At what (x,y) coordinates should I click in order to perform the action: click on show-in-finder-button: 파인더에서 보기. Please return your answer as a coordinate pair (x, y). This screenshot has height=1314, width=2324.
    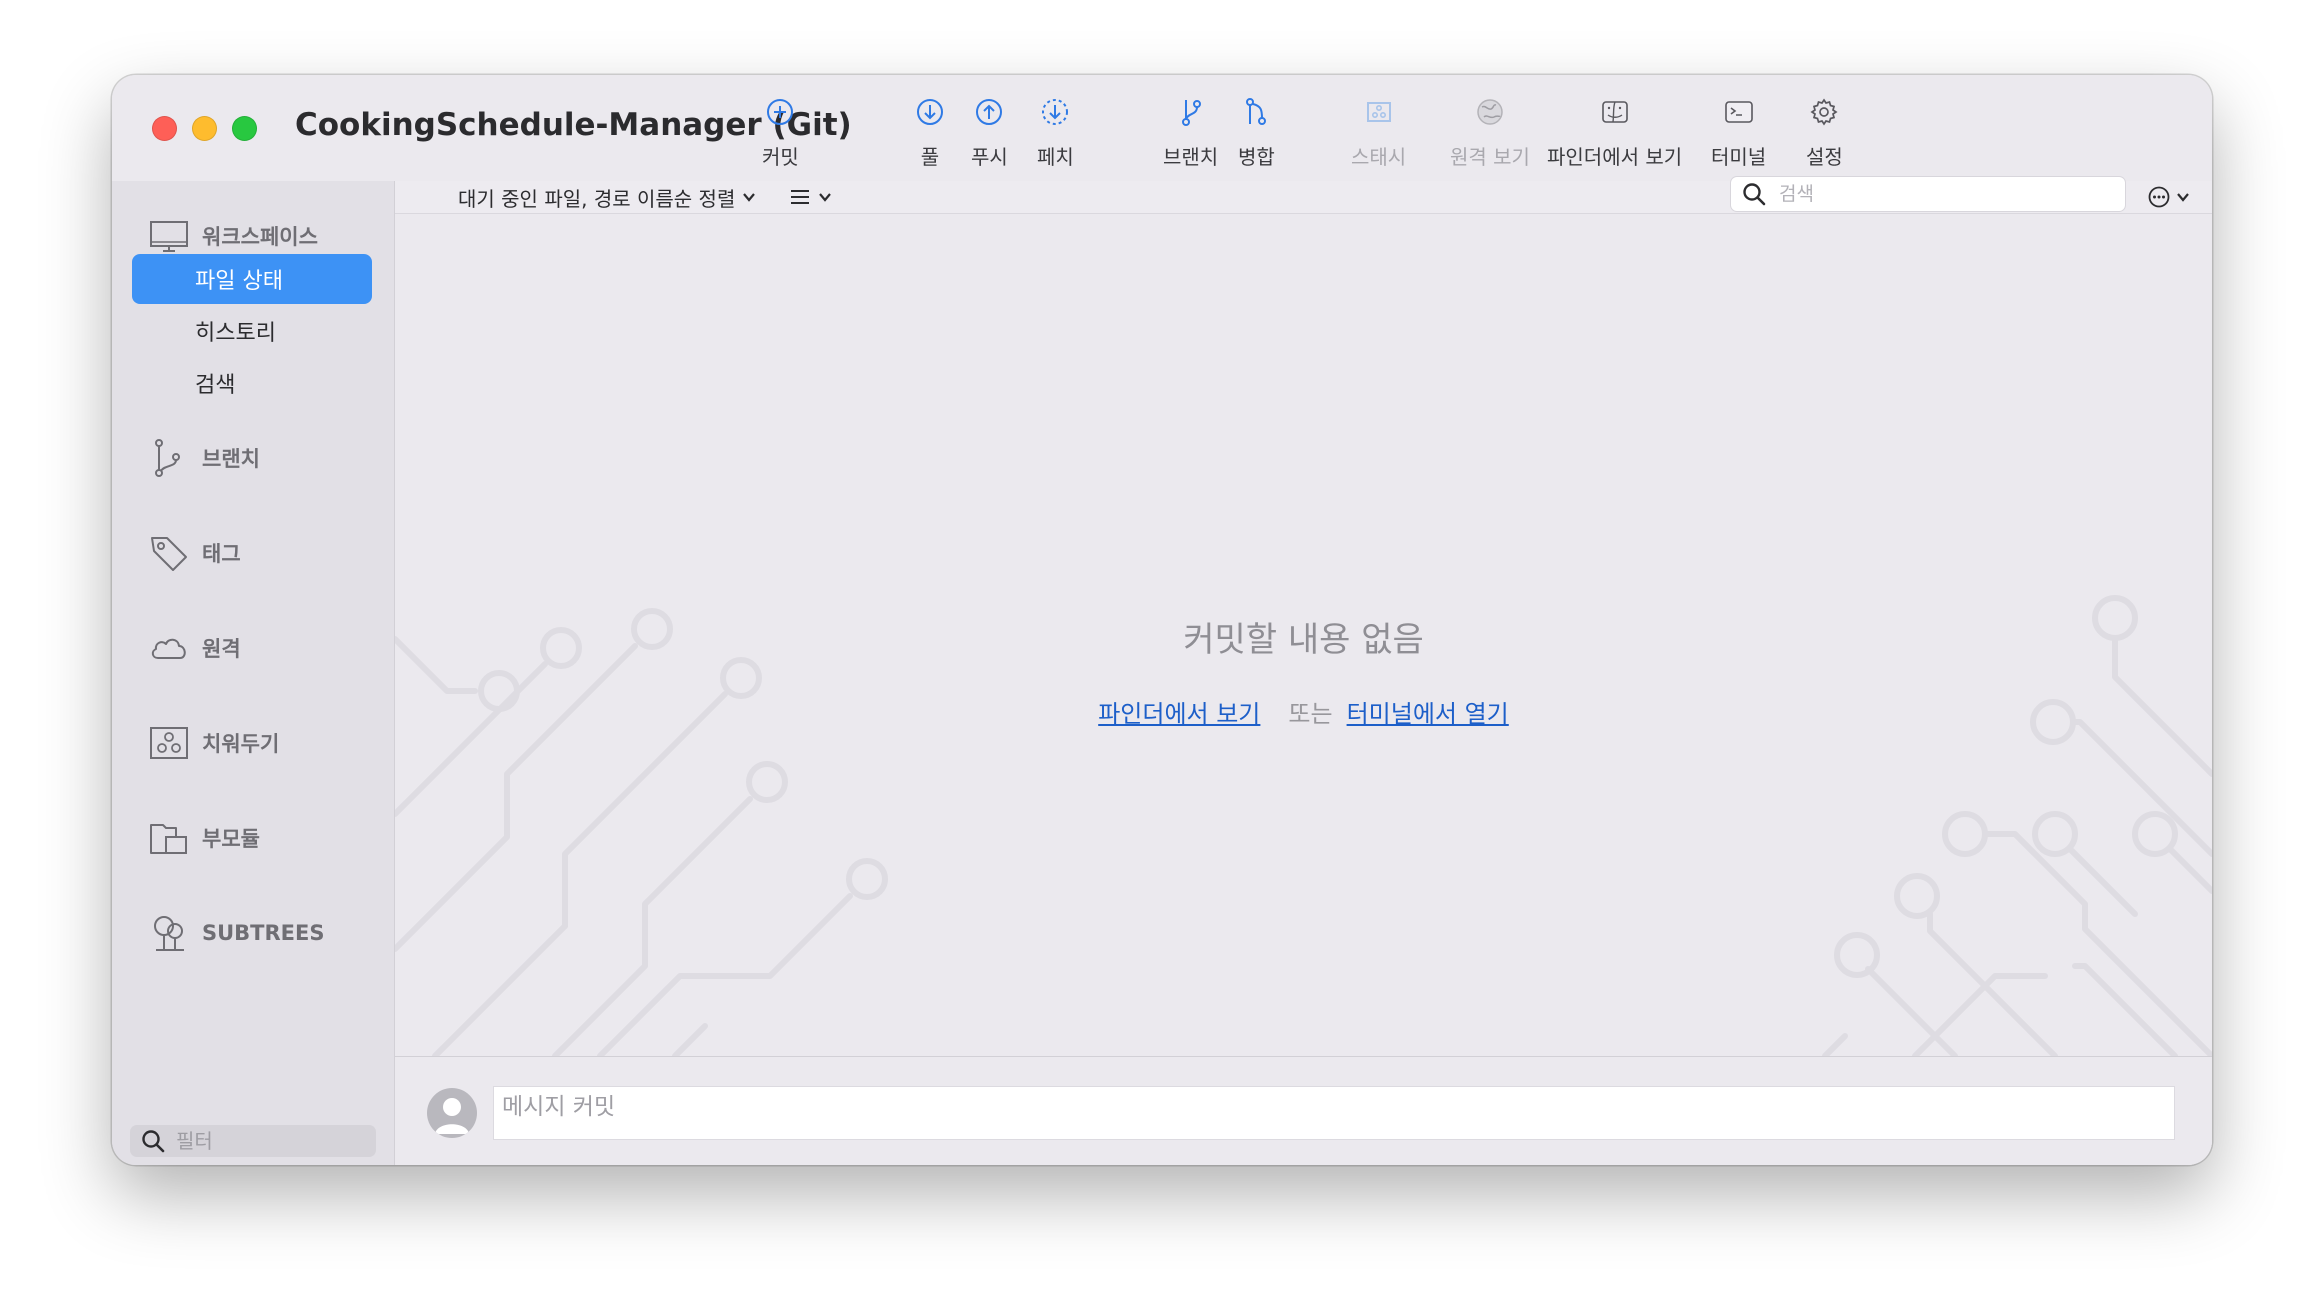
    Looking at the image, I should click on (1614, 132).